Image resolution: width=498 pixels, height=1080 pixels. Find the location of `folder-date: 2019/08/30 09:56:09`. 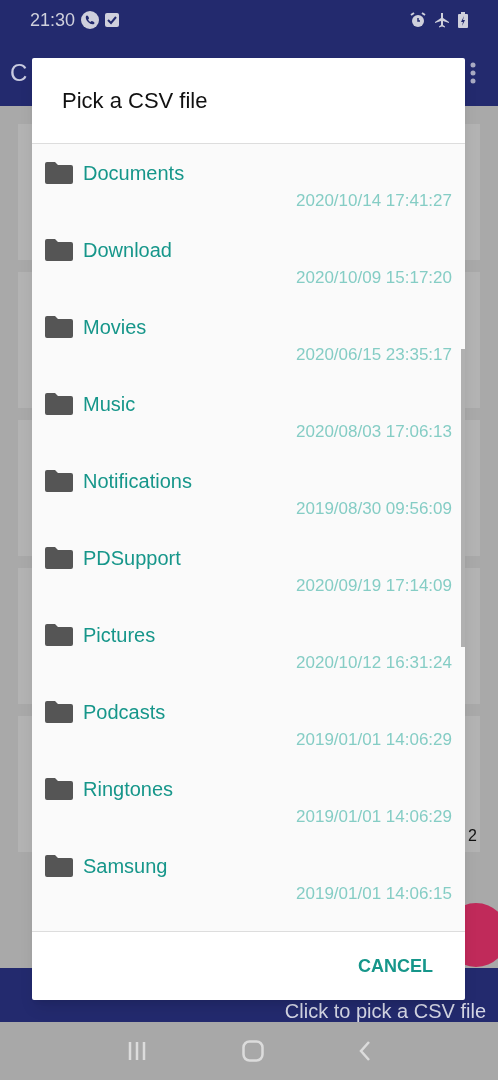

folder-date: 2019/08/30 09:56:09 is located at coordinates (374, 509).